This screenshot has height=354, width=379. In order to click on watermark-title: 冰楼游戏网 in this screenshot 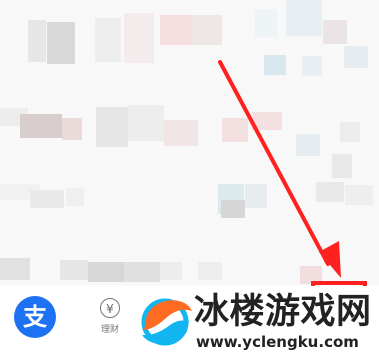, I will do `click(283, 312)`.